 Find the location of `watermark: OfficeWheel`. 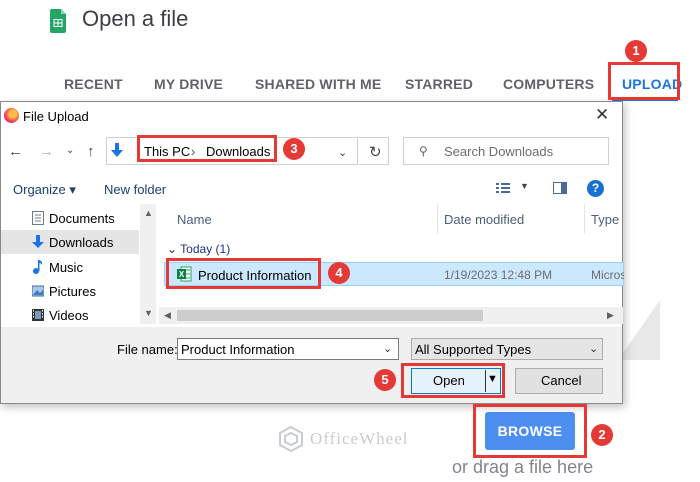

watermark: OfficeWheel is located at coordinates (343, 439).